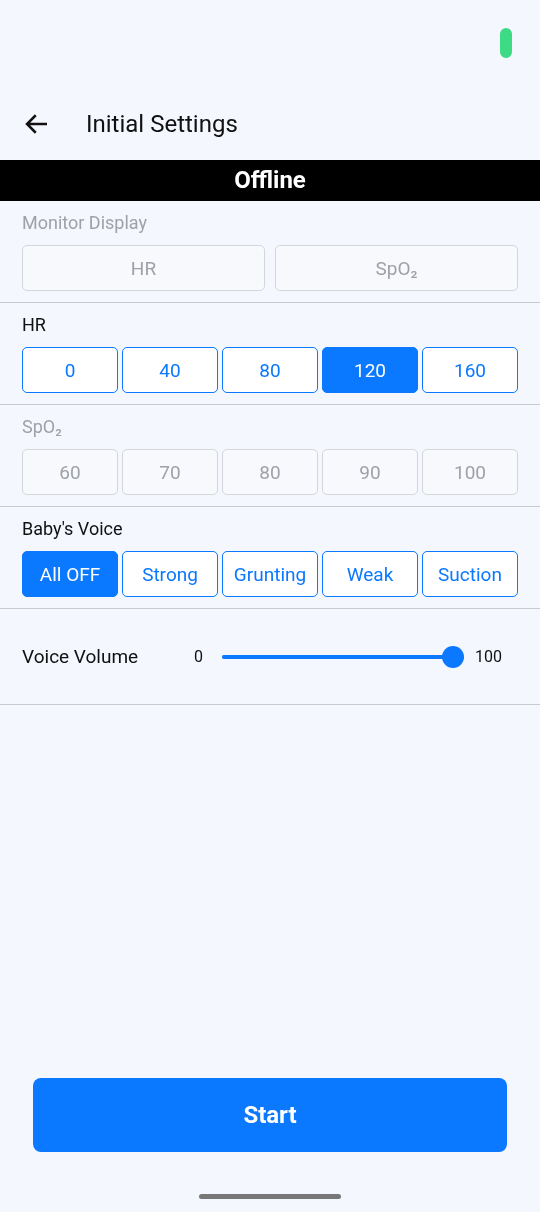 This screenshot has width=540, height=1212. I want to click on section-label: Baby's Voice, so click(73, 529).